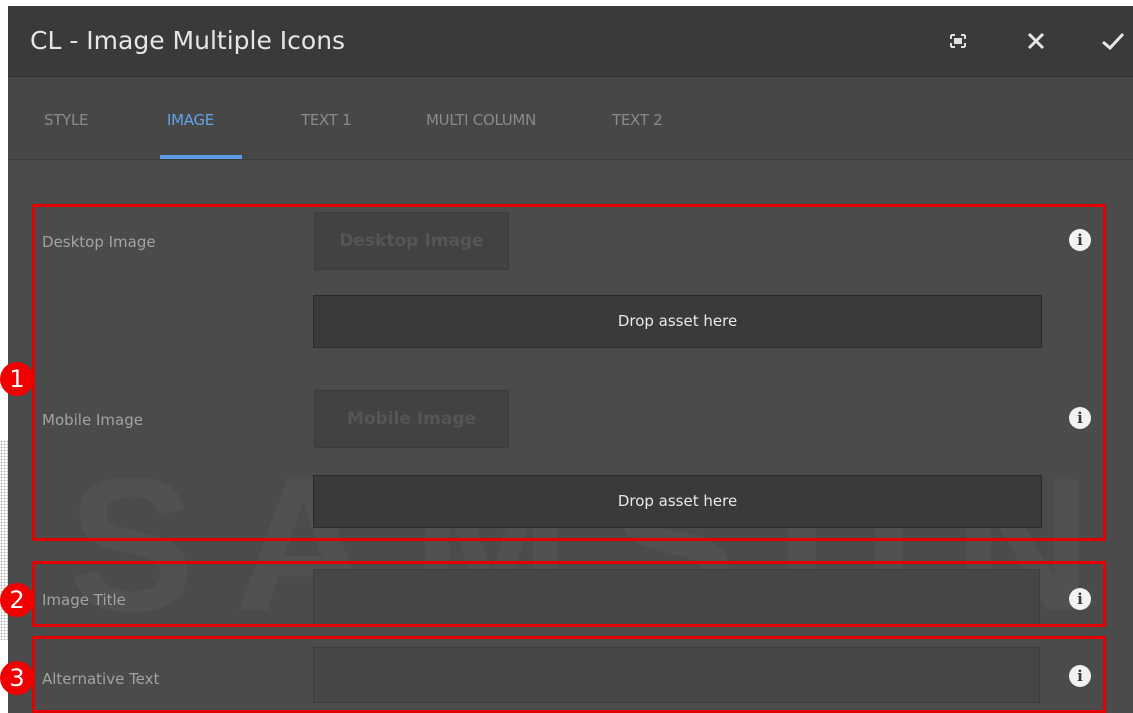 The image size is (1133, 713). What do you see at coordinates (1113, 41) in the screenshot?
I see `checkmark-icon` at bounding box center [1113, 41].